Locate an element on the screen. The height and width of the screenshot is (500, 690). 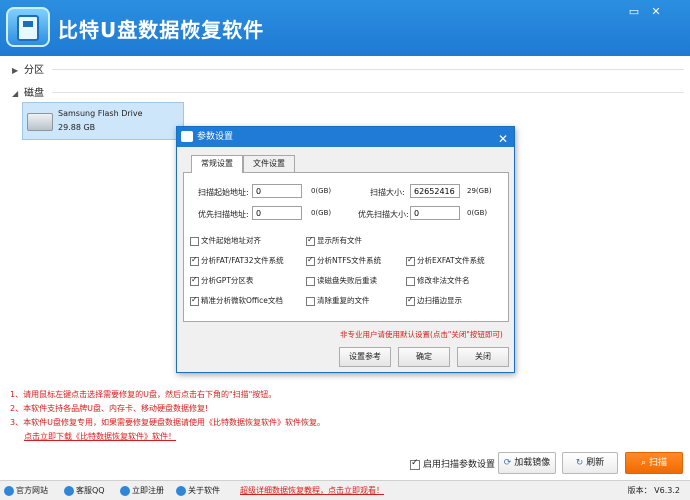
option-checkbox: 分析EXFAT文件系统 is located at coordinates (445, 260).